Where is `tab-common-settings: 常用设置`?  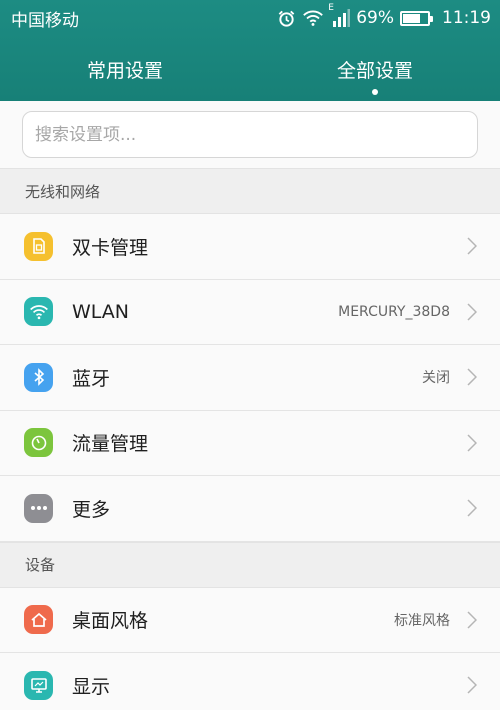
tab-common-settings: 常用设置 is located at coordinates (125, 68).